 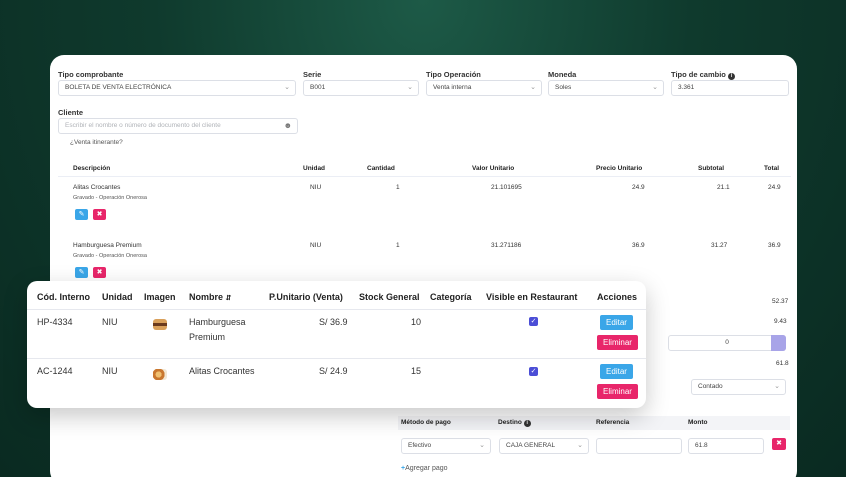 I want to click on product-stock: 15, so click(x=416, y=371).